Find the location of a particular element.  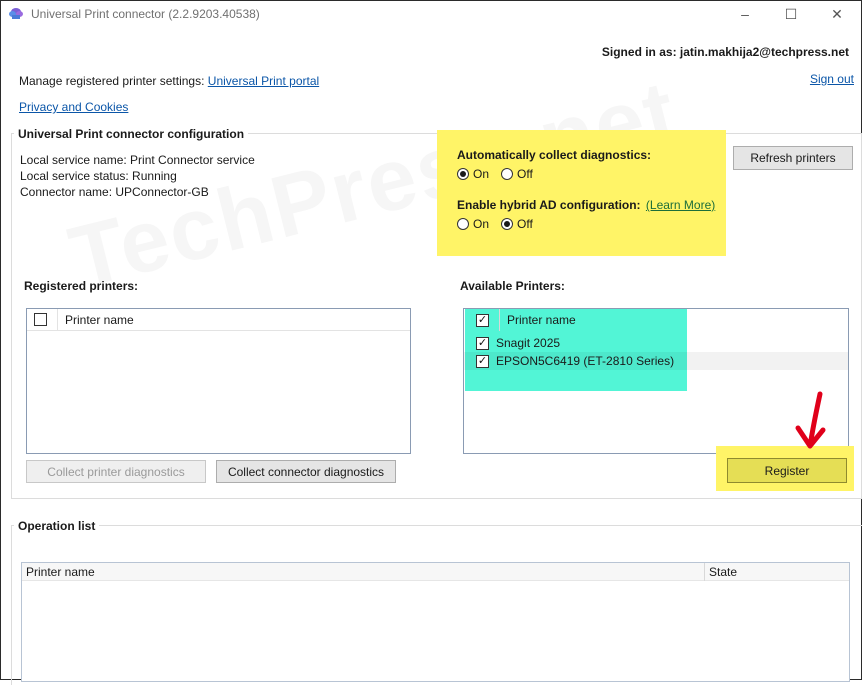

auto-diag-on-label: On is located at coordinates (481, 174).